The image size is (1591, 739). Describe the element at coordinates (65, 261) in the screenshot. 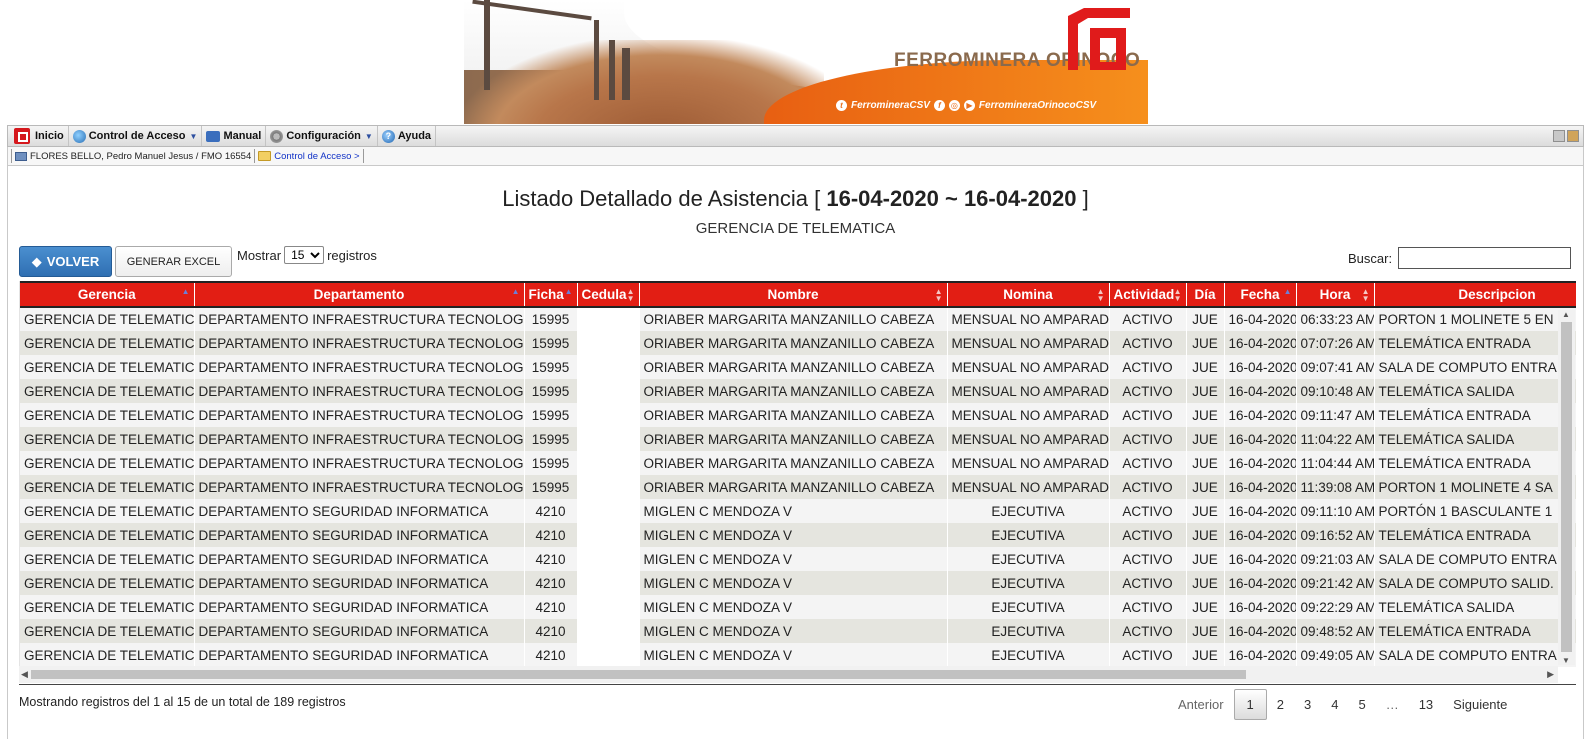

I see `volver-button: ◆ VOLVER` at that location.